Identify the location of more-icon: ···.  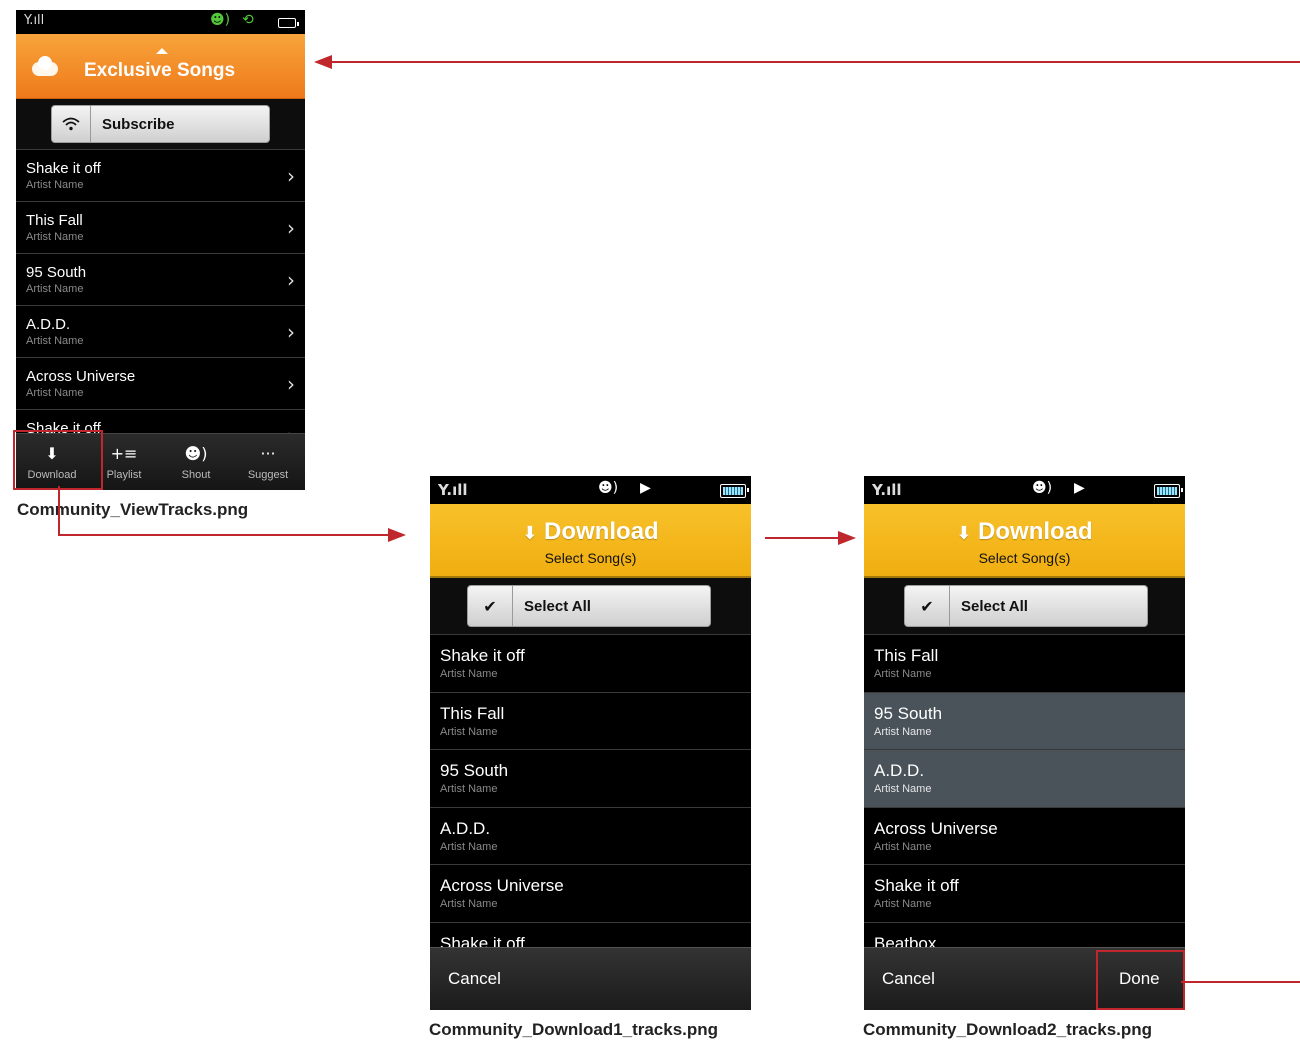
(268, 453).